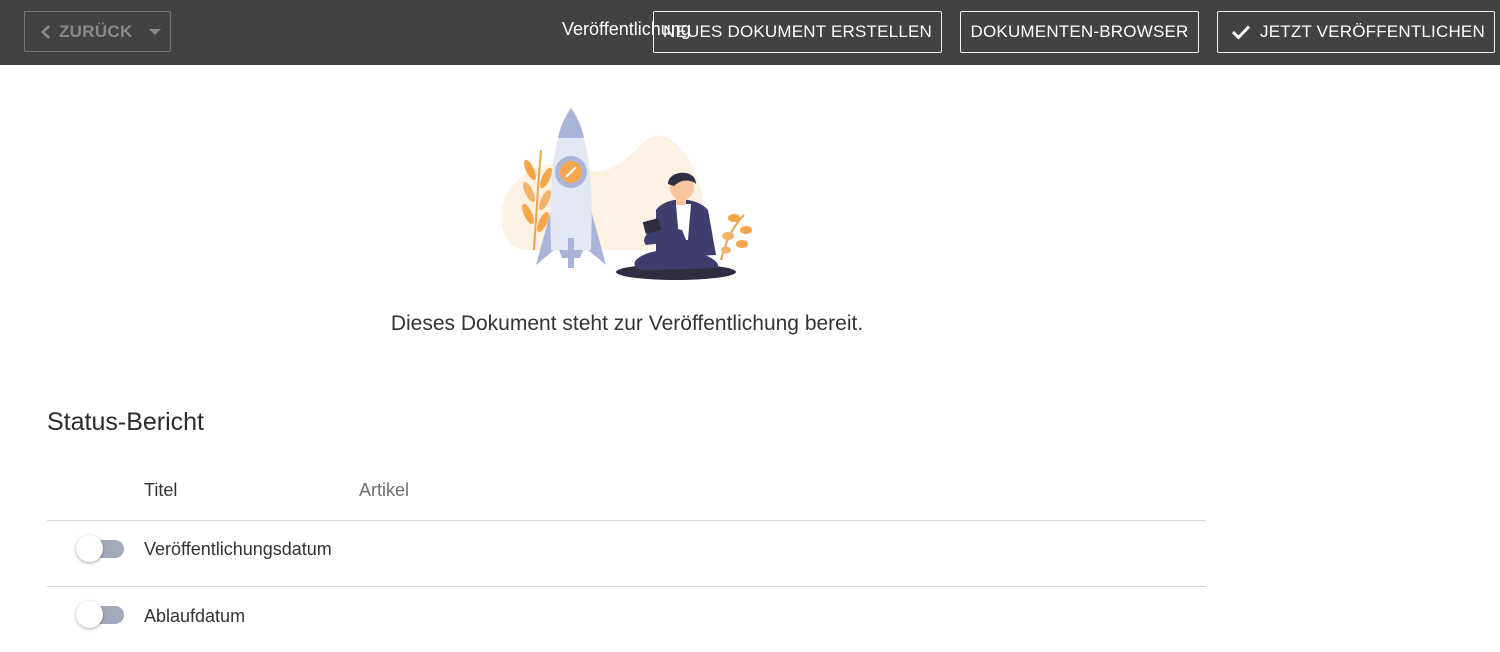 This screenshot has width=1500, height=652. What do you see at coordinates (161, 490) in the screenshot?
I see `title-row-label: Titel` at bounding box center [161, 490].